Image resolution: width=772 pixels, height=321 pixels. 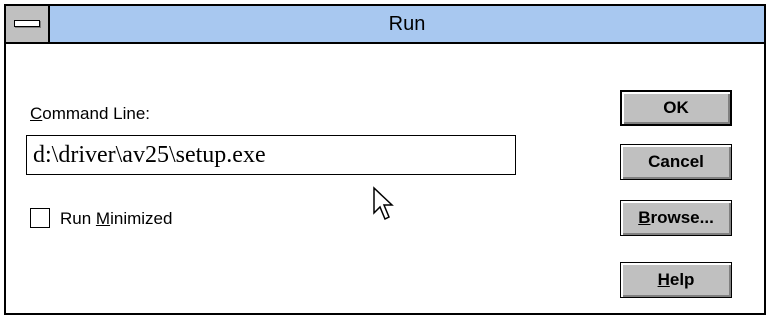 I want to click on run-minimized-label: Run Minimized, so click(x=116, y=219).